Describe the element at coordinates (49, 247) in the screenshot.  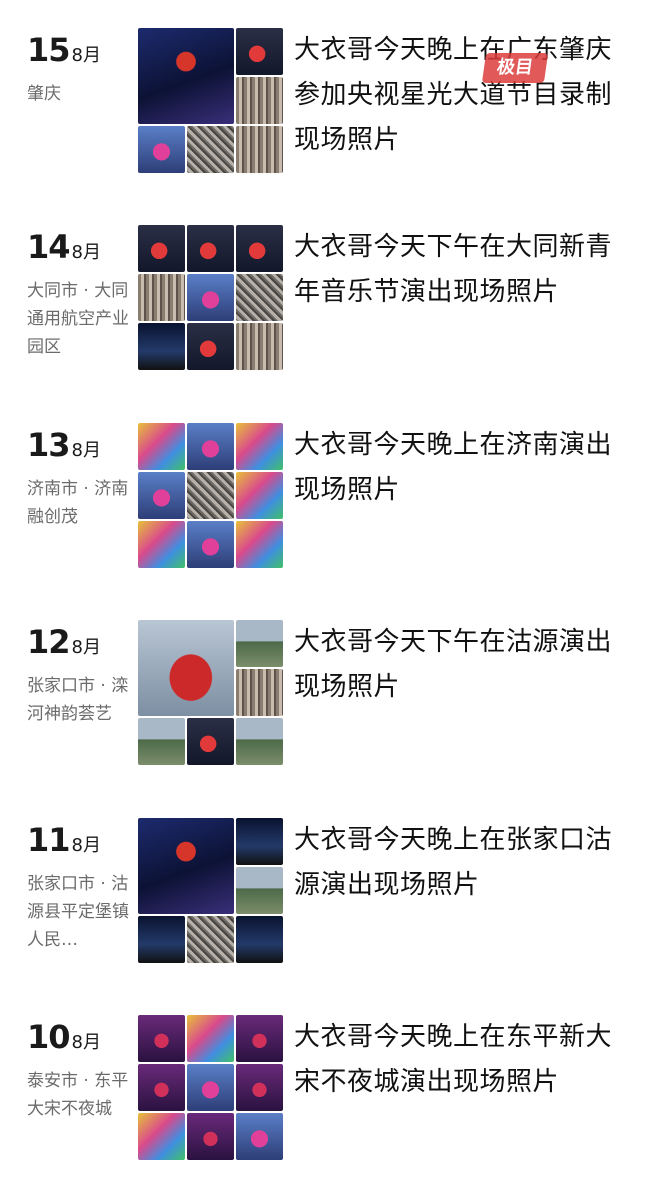
I see `post-day: 14` at that location.